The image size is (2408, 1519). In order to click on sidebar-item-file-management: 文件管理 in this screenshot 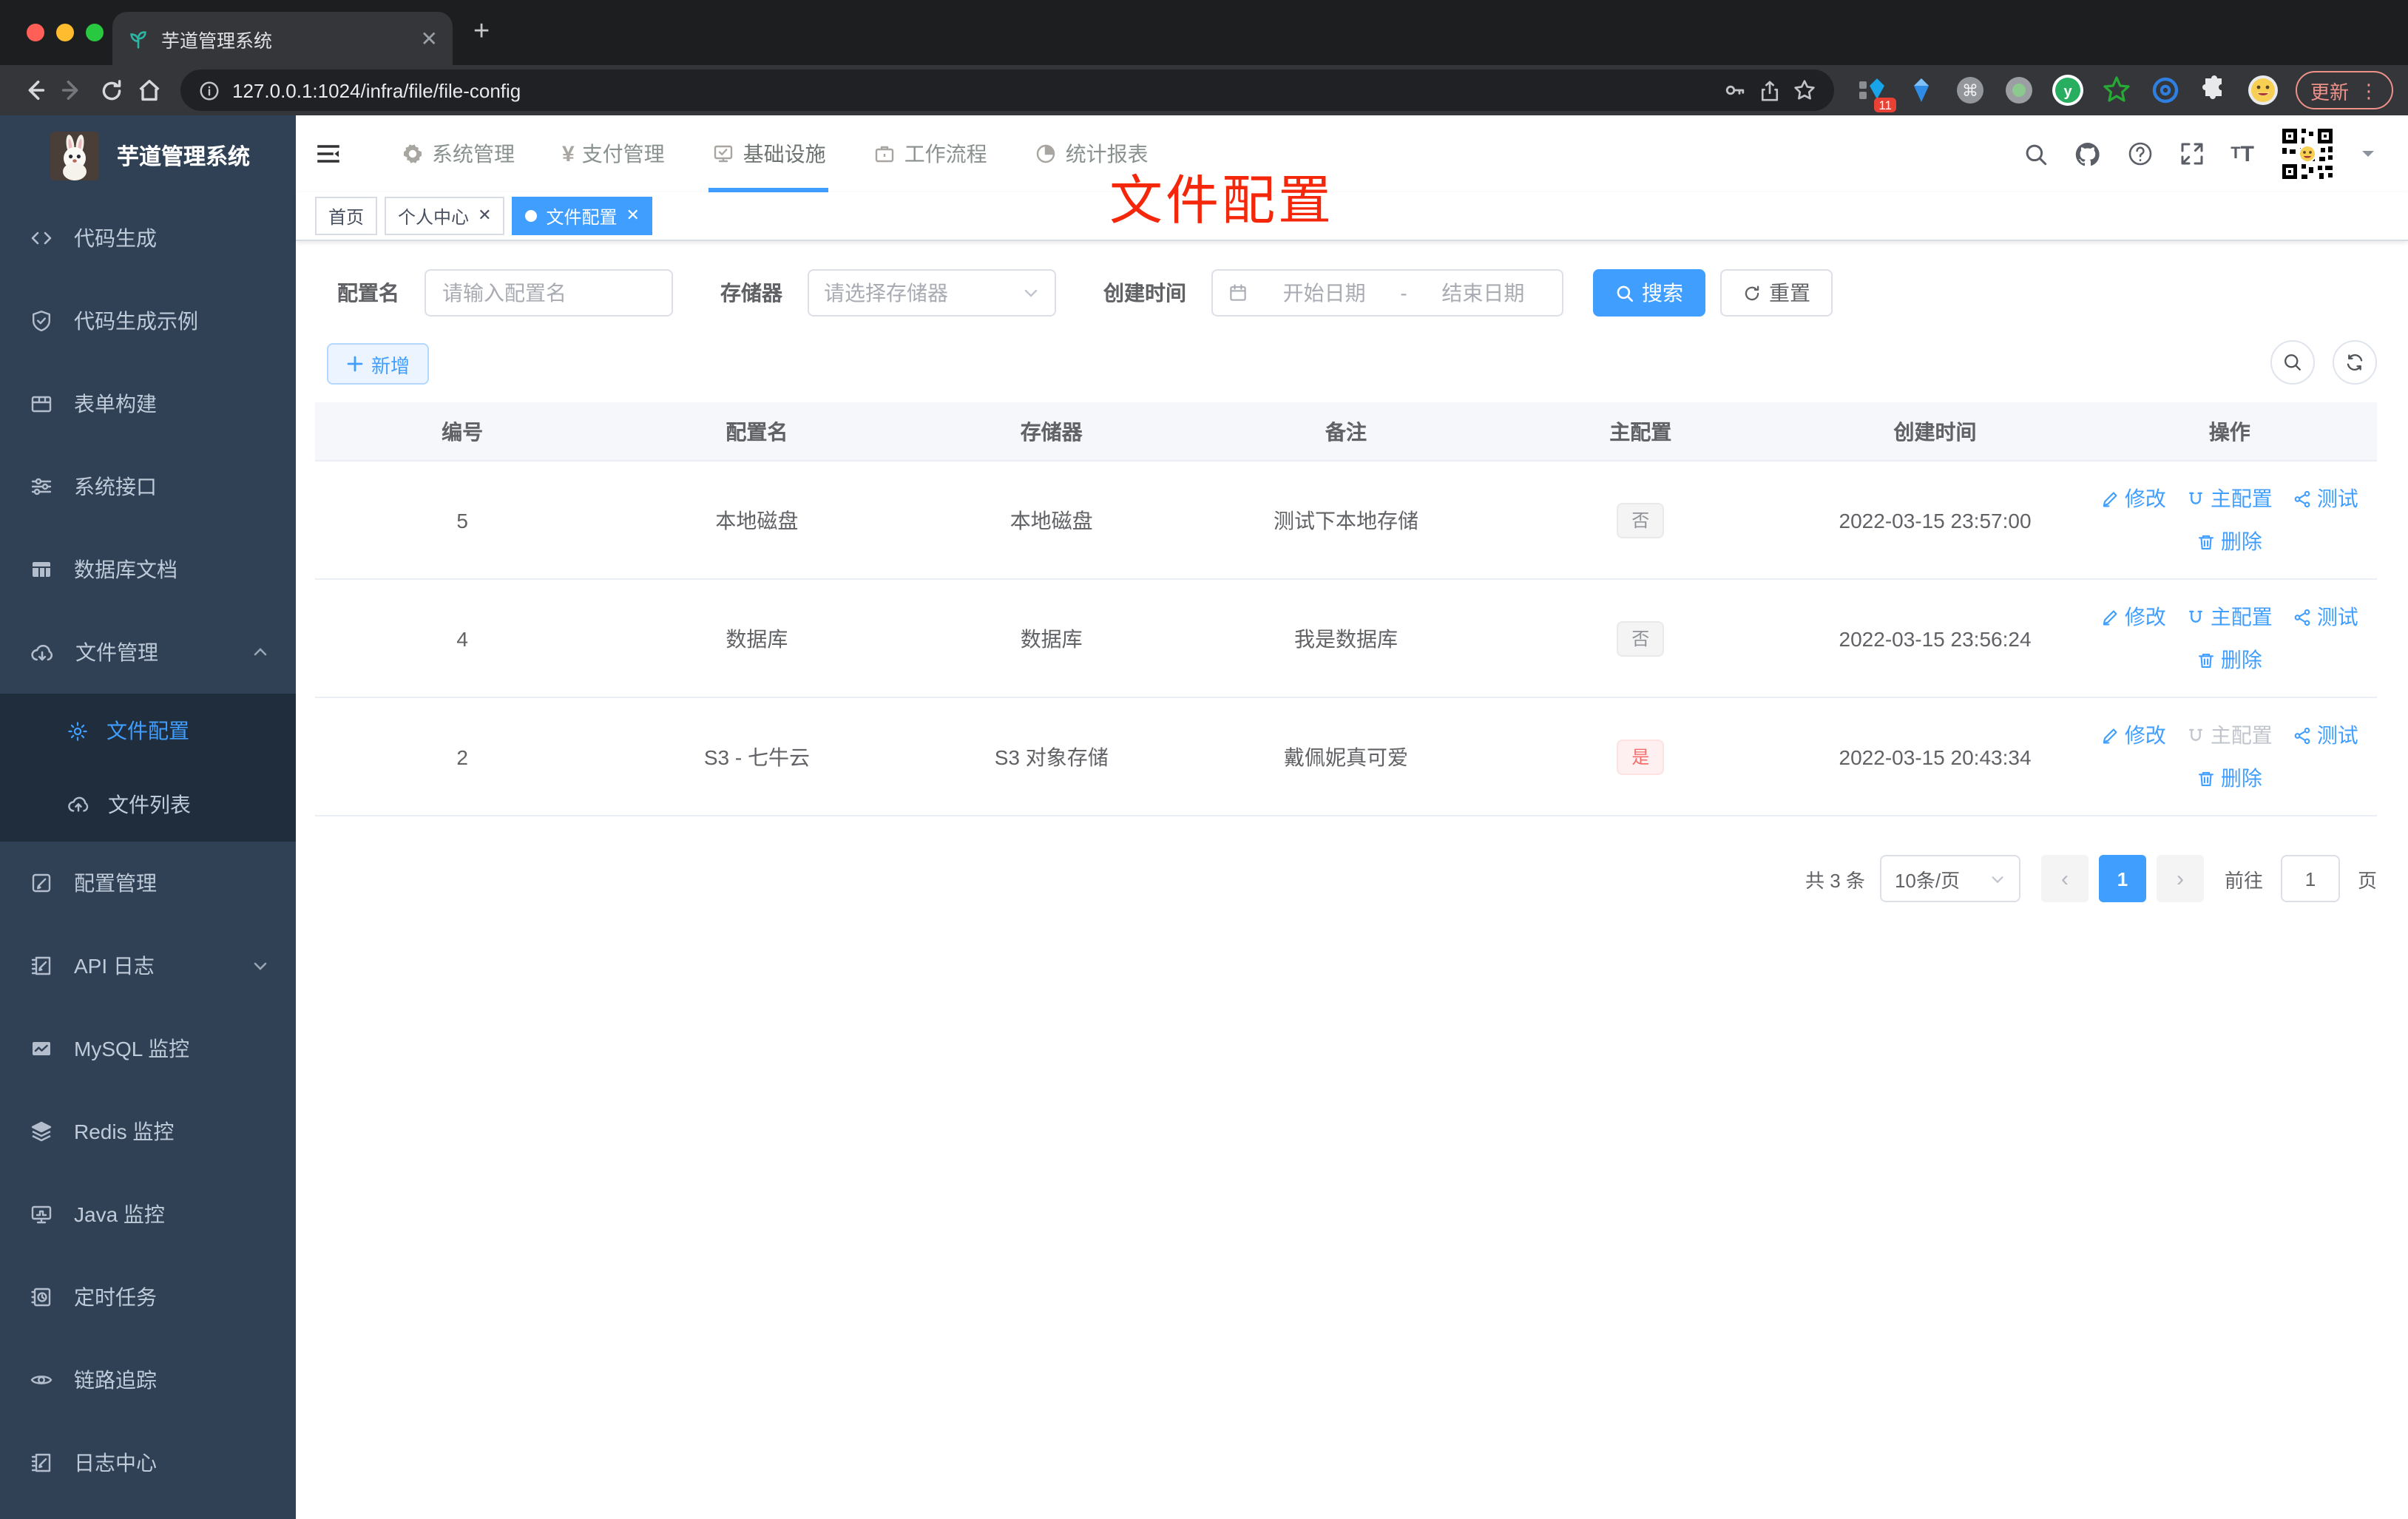, I will do `click(148, 652)`.